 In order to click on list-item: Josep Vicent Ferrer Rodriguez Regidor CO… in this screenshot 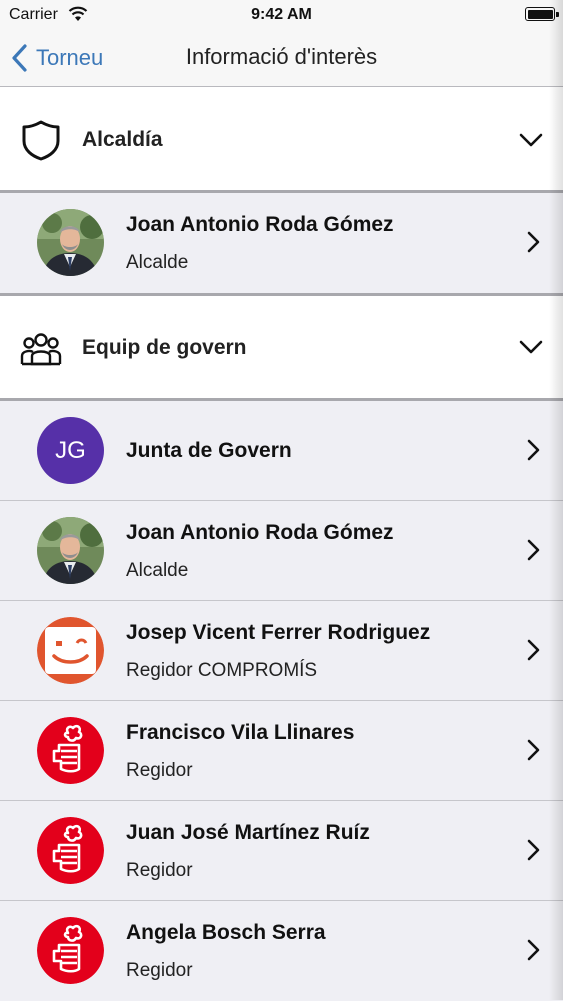, I will do `click(281, 651)`.